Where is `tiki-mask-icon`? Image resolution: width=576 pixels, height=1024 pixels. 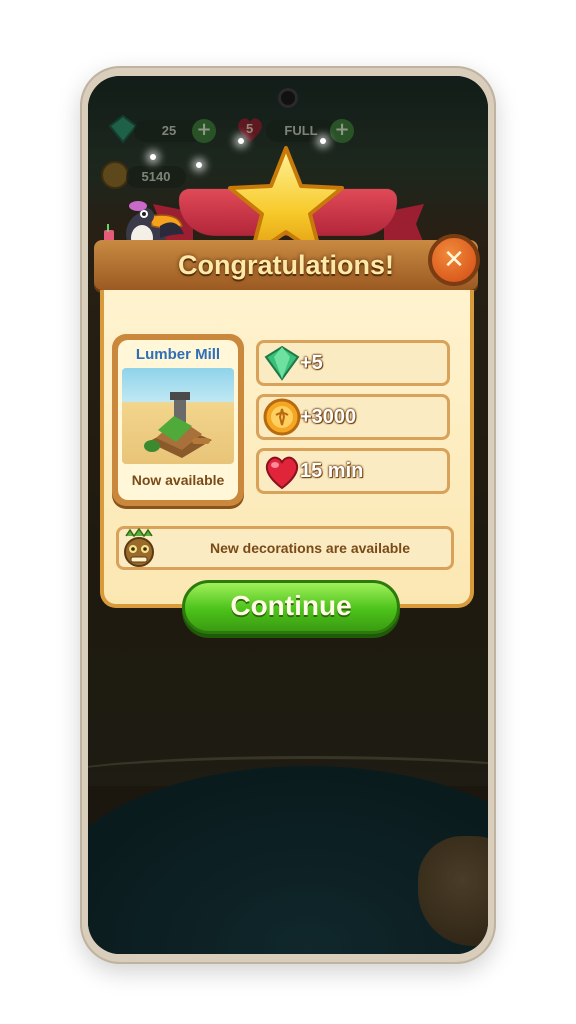 tiki-mask-icon is located at coordinates (139, 547).